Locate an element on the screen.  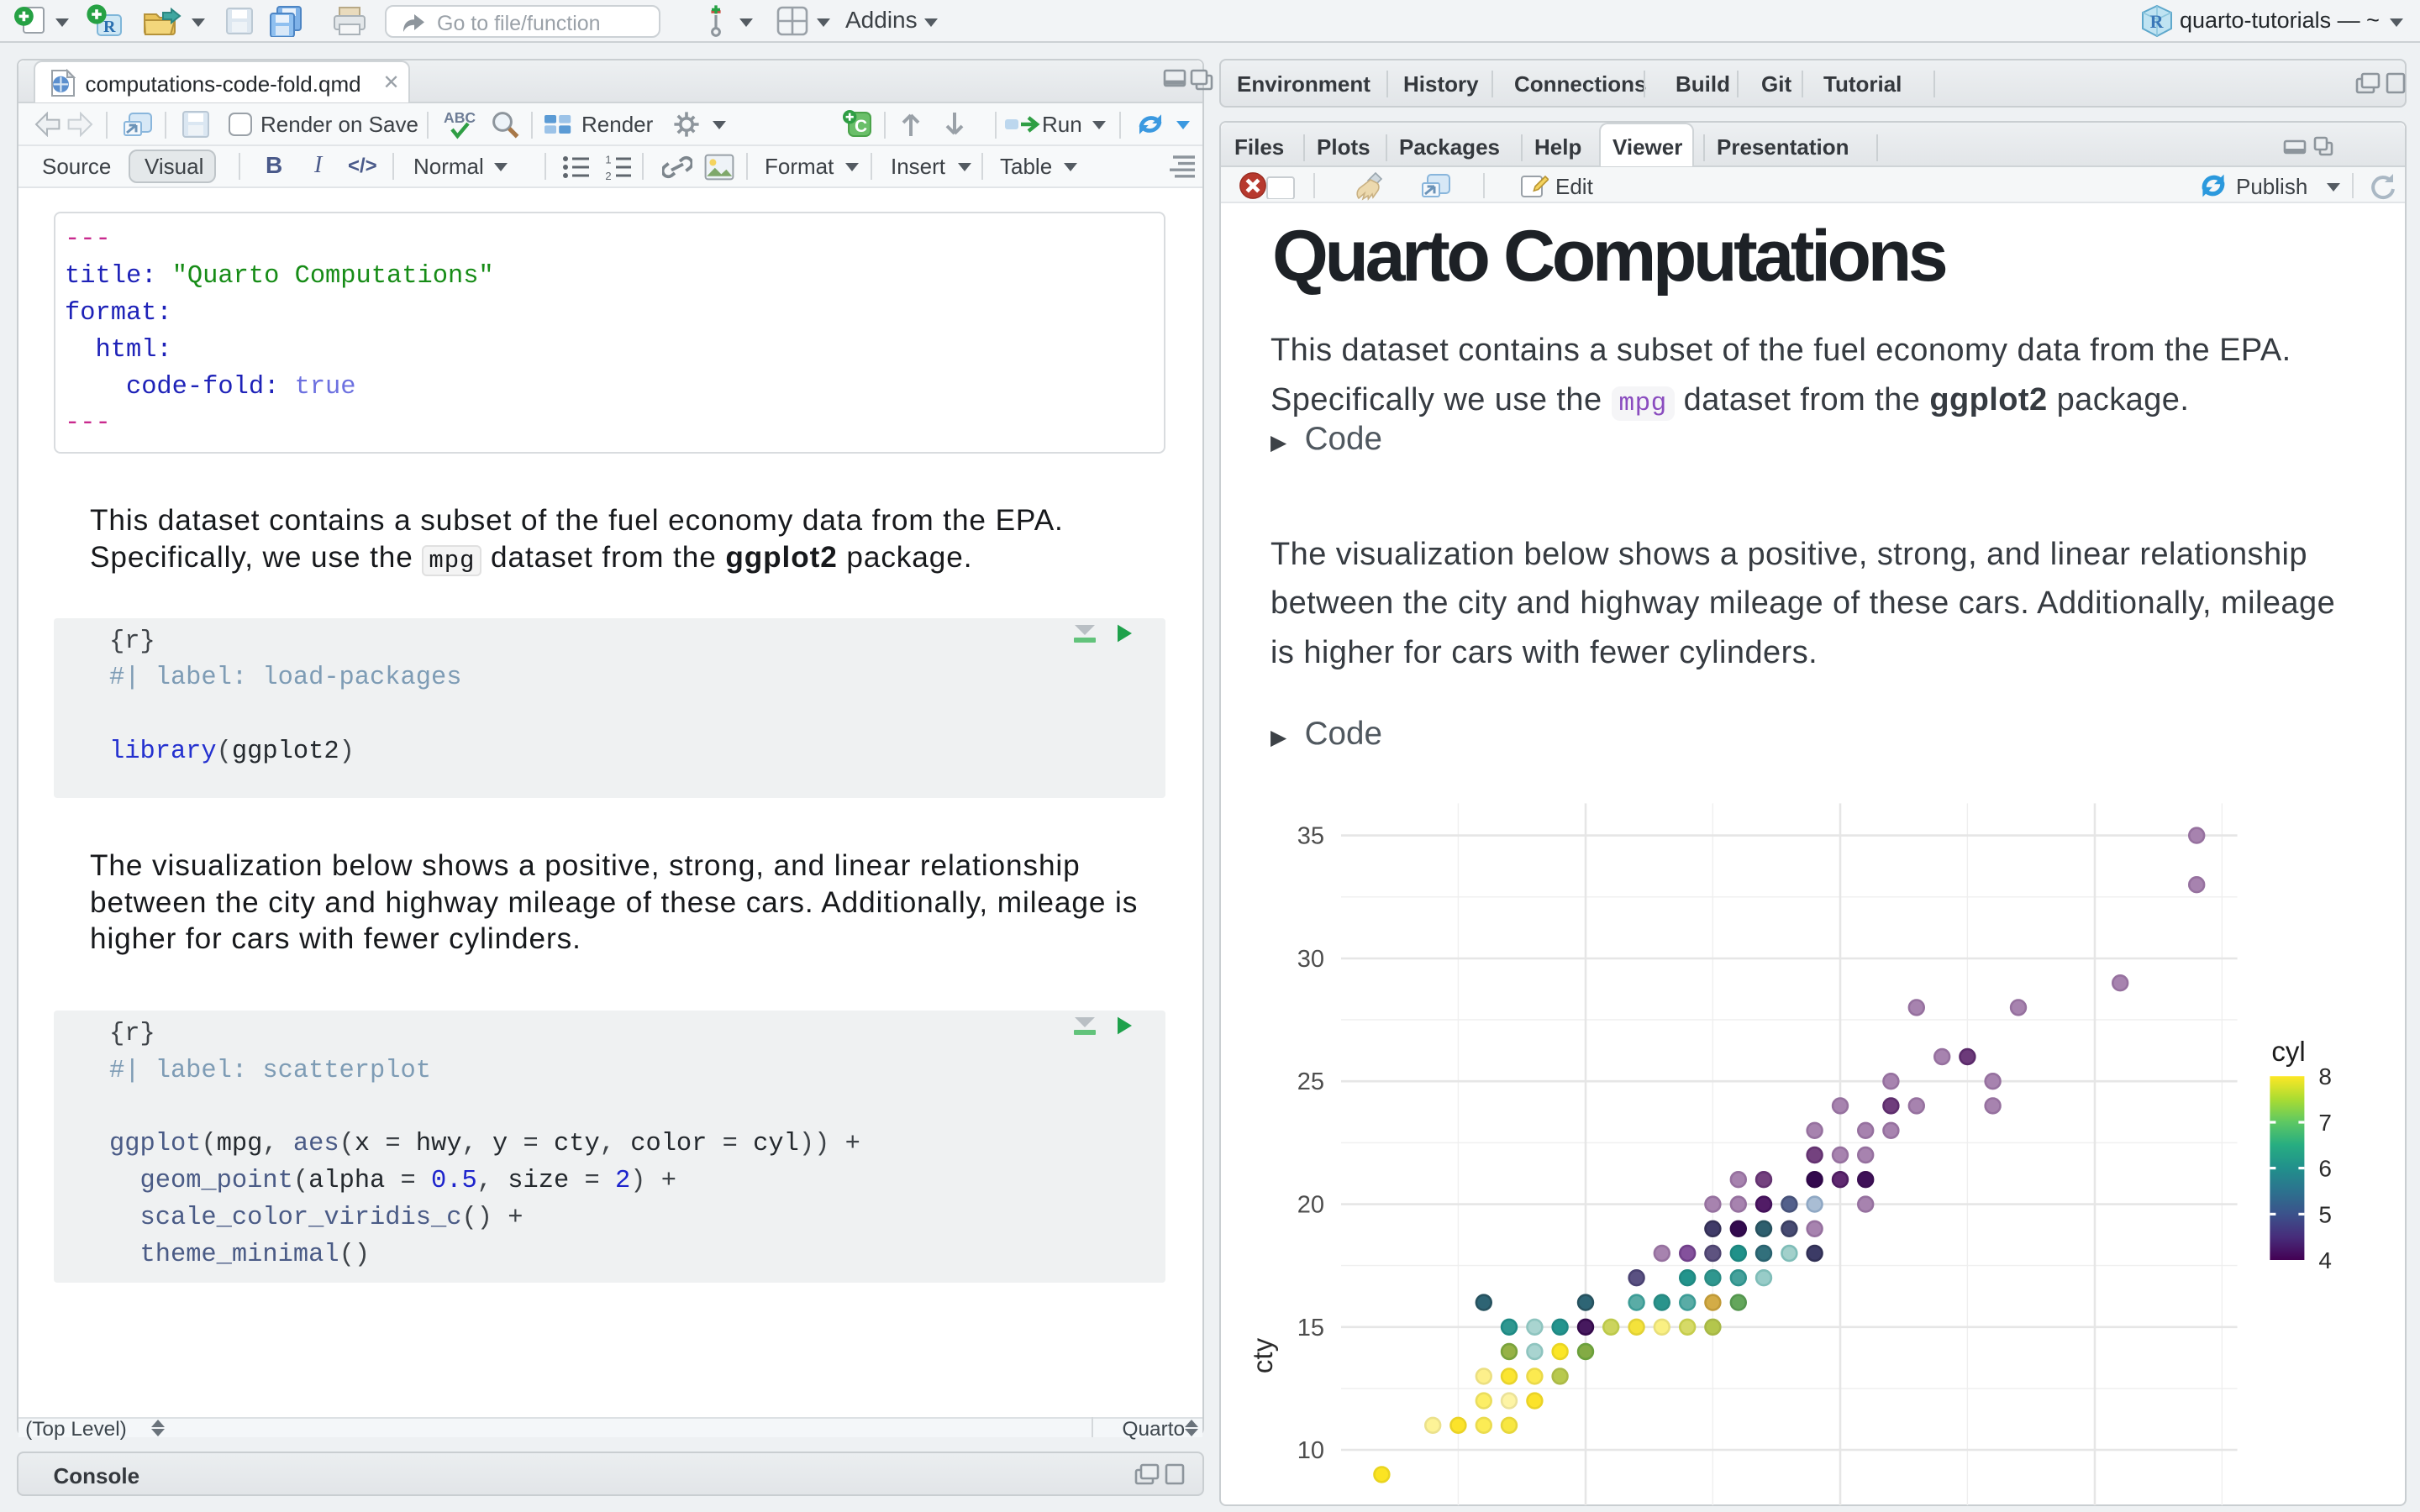
svg-text: 10 is located at coordinates (1311, 1450).